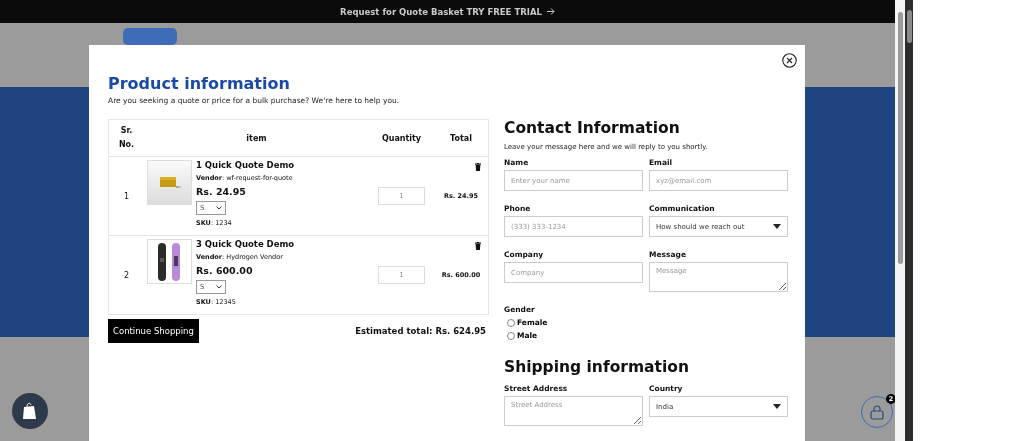  What do you see at coordinates (256, 138) in the screenshot?
I see `column-header: item` at bounding box center [256, 138].